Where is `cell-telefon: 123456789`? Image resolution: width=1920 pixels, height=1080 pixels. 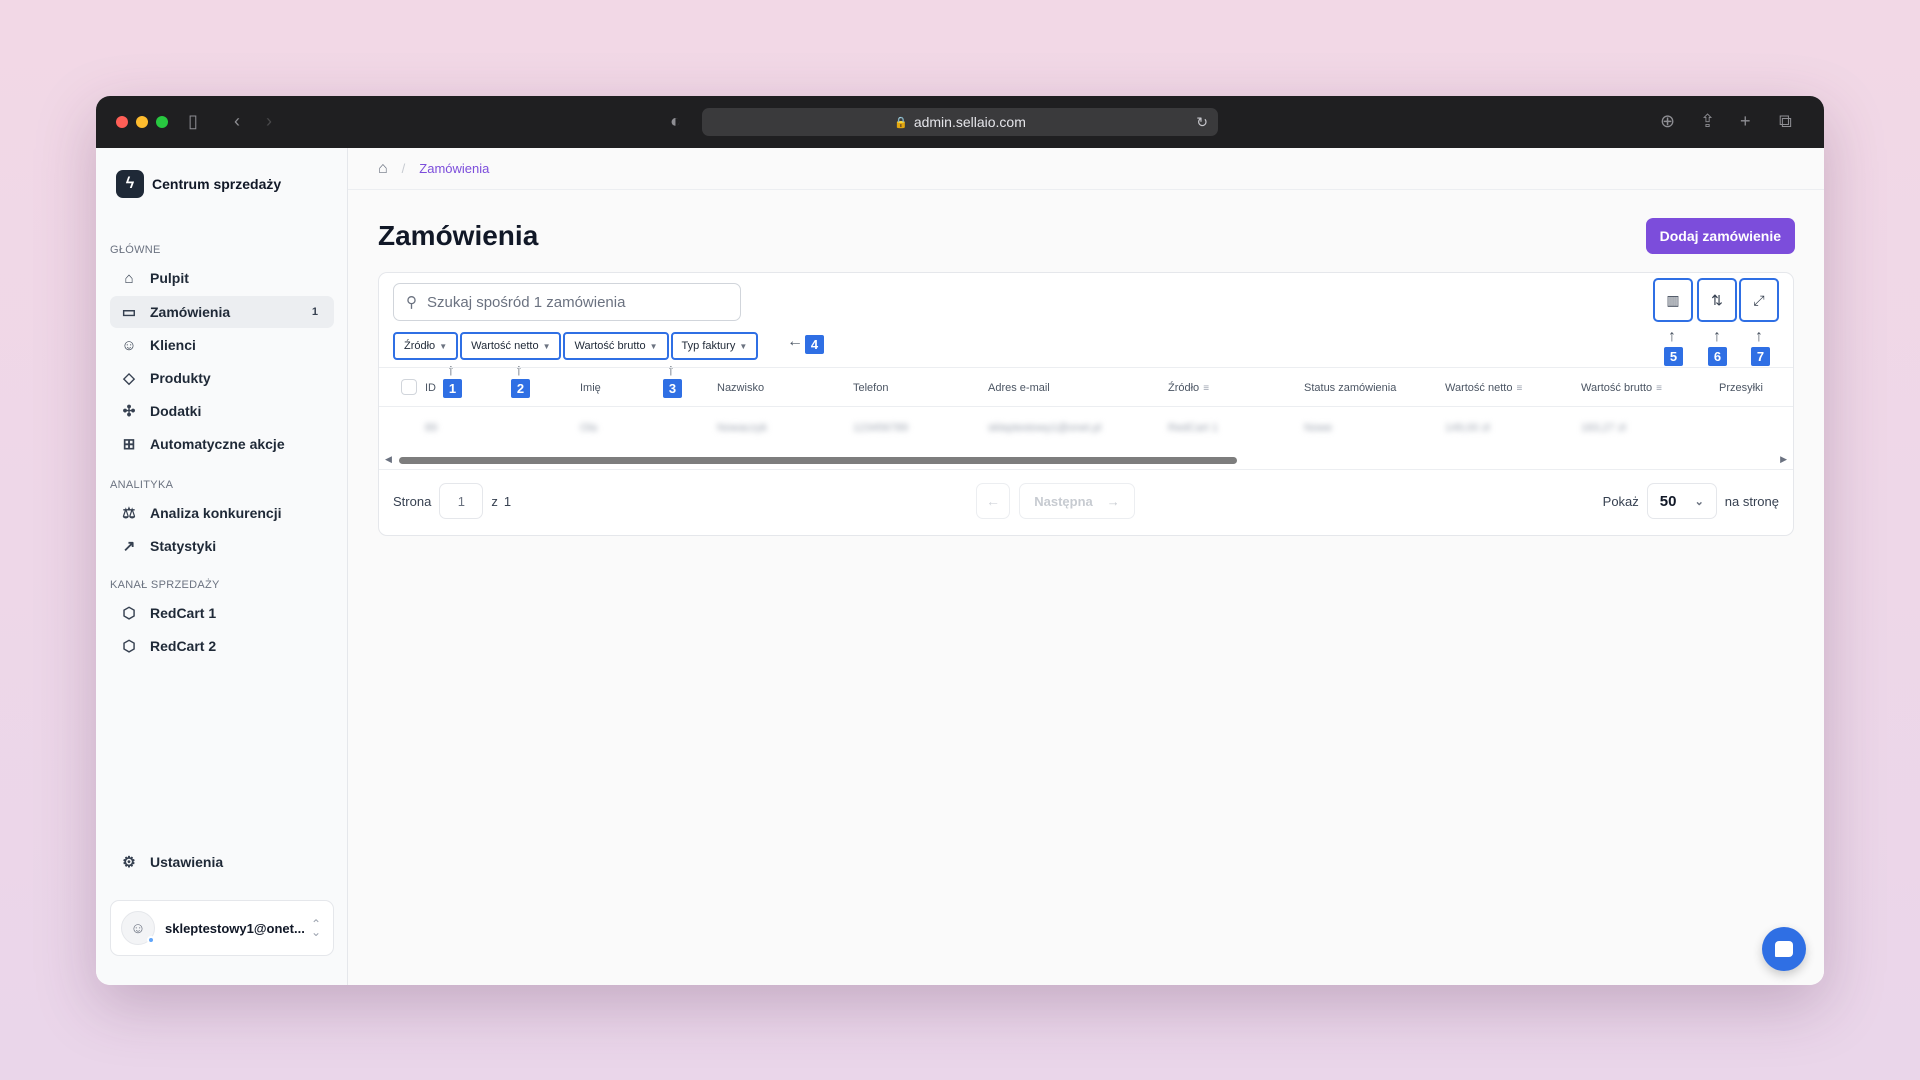
cell-telefon: 123456789 is located at coordinates (881, 428).